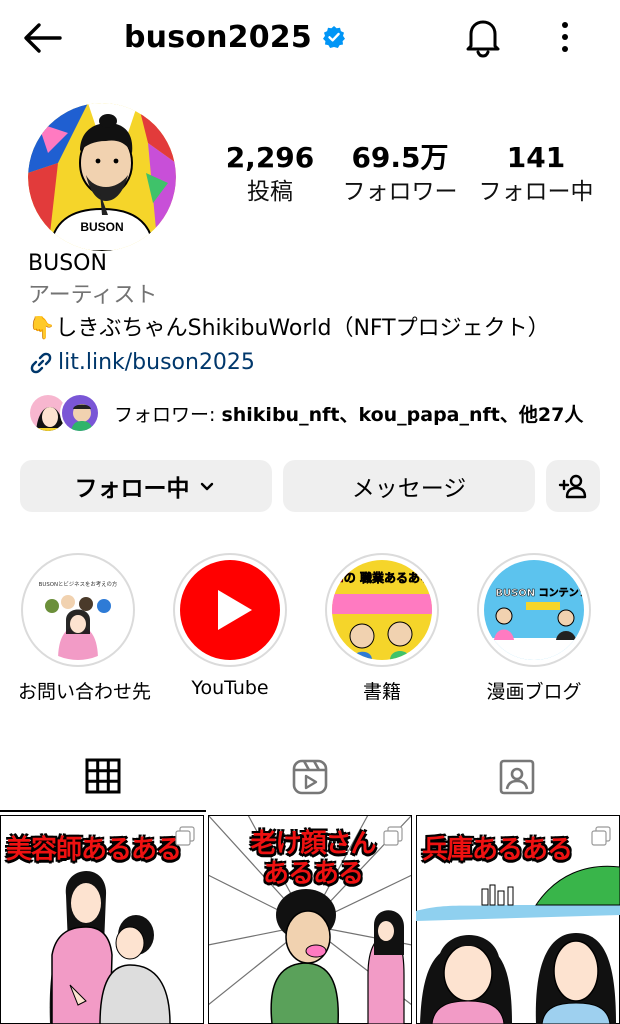 The width and height of the screenshot is (620, 1024). What do you see at coordinates (85, 692) in the screenshot?
I see `highlight-label: お問い合わせ先` at bounding box center [85, 692].